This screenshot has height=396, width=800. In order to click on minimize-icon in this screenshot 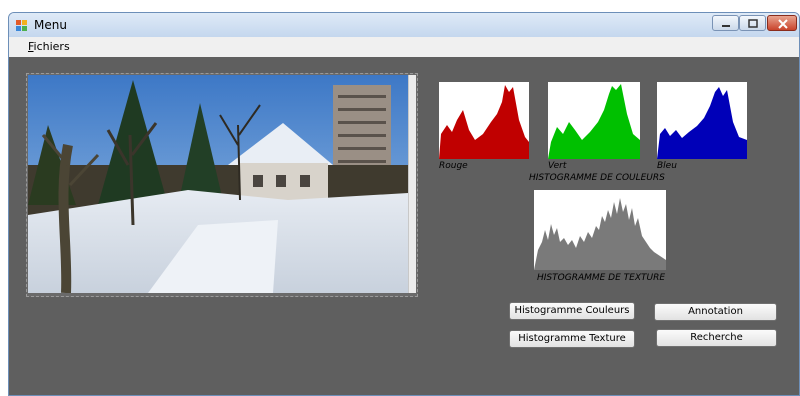, I will do `click(726, 26)`.